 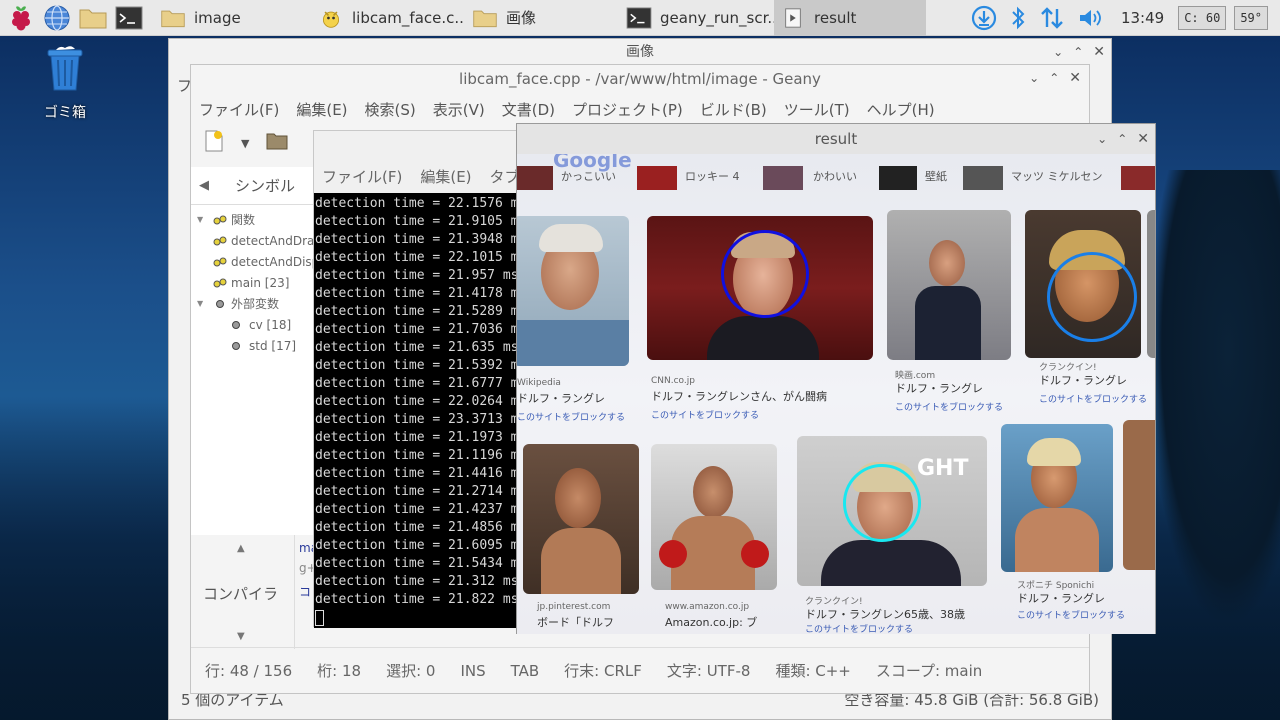 I want to click on menu-project: プロジェクト(P), so click(x=627, y=109).